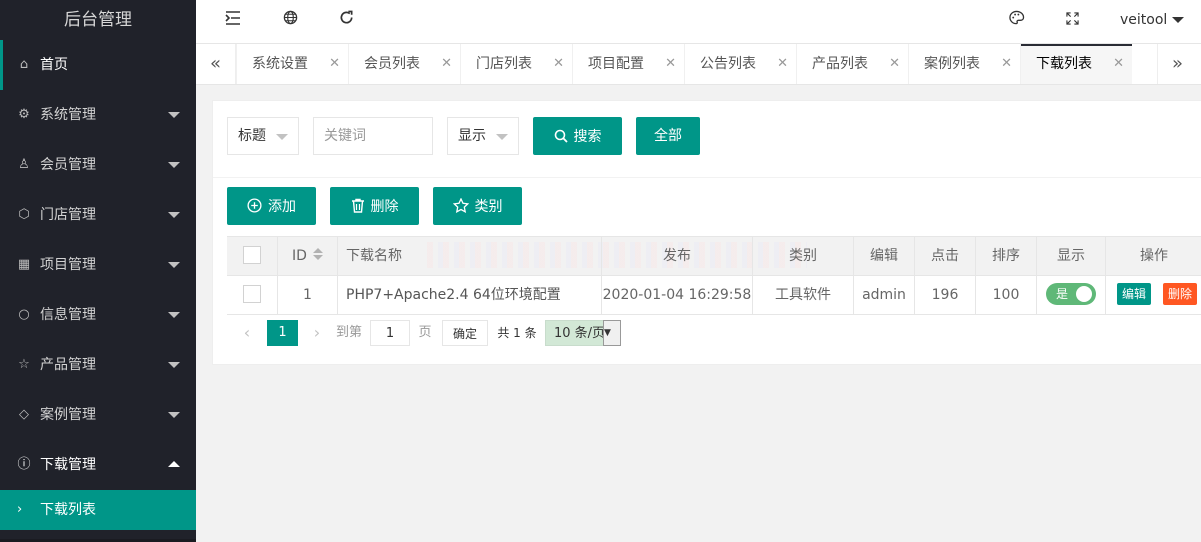 The height and width of the screenshot is (542, 1201). I want to click on select-value: 标题, so click(252, 136).